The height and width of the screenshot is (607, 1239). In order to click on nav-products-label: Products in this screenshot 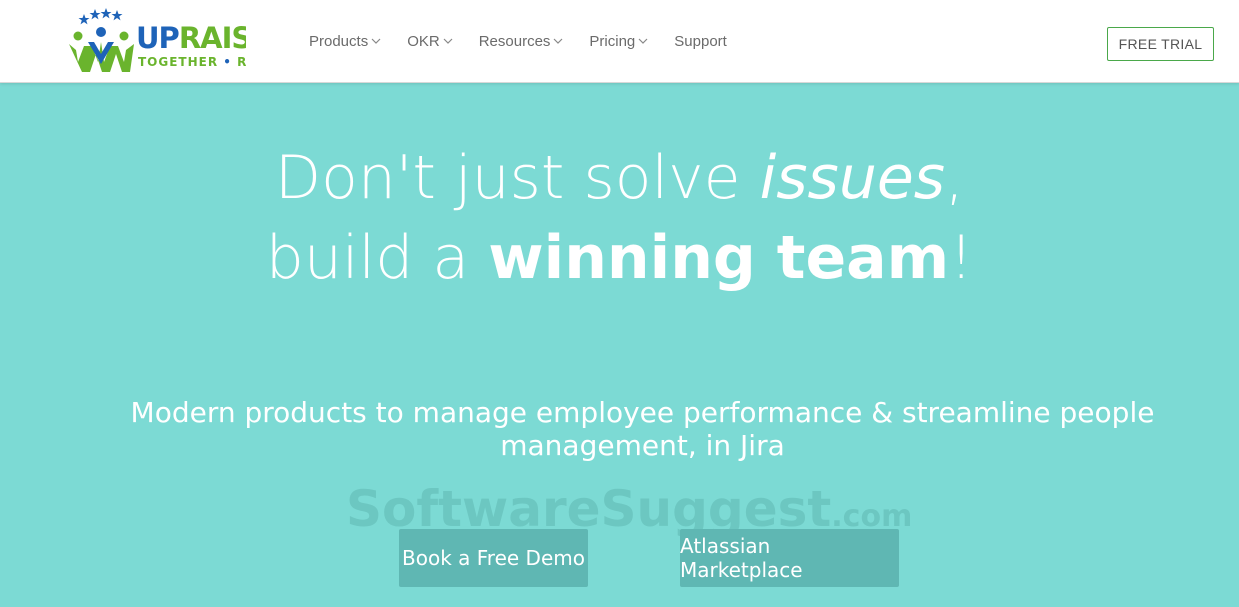, I will do `click(339, 41)`.